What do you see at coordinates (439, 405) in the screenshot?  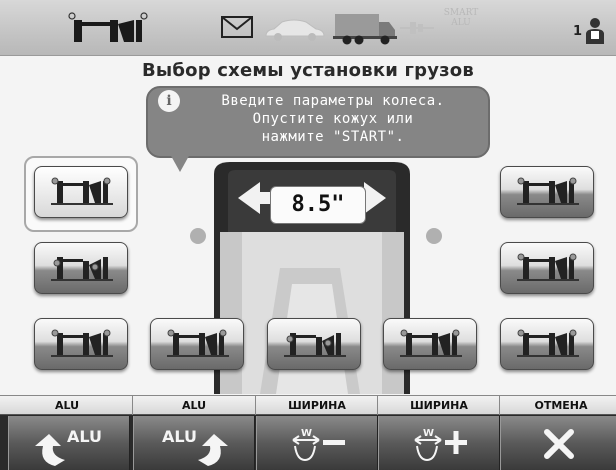 I see `fkey-4-label: ШИРИНА` at bounding box center [439, 405].